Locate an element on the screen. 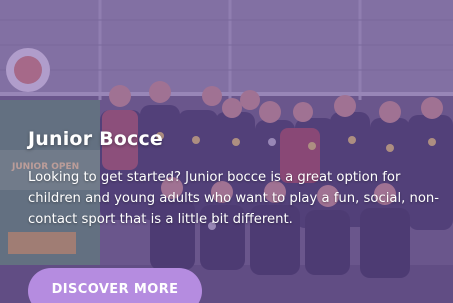 This screenshot has width=453, height=303. discover-more-button: DISCOVER MORE is located at coordinates (115, 285).